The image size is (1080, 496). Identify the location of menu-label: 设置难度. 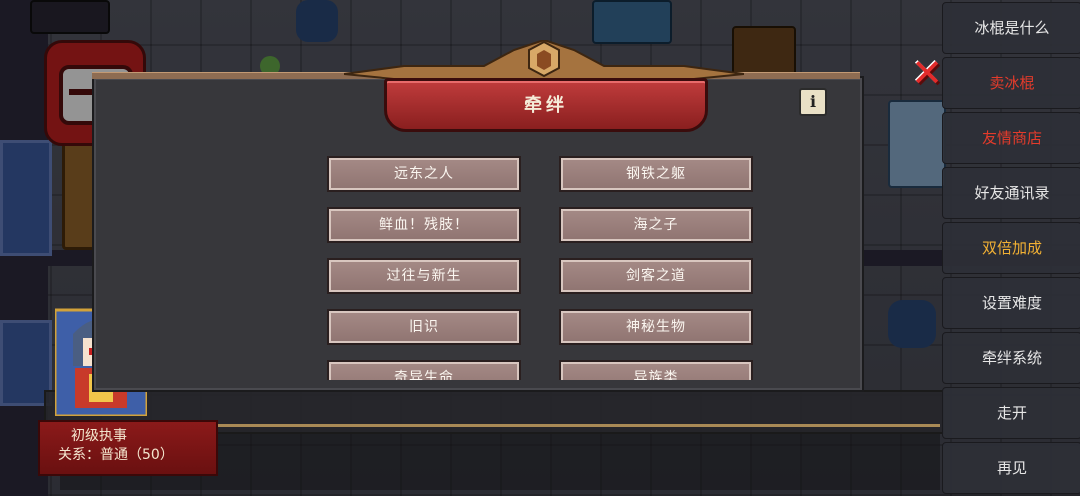
(1011, 303).